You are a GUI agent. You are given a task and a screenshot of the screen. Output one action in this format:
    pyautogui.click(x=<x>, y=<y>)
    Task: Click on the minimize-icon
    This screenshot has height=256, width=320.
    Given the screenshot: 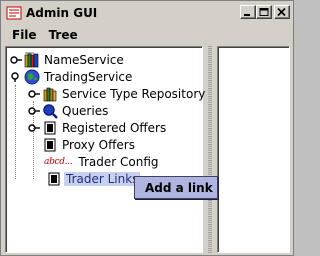 What is the action you would take?
    pyautogui.click(x=247, y=15)
    